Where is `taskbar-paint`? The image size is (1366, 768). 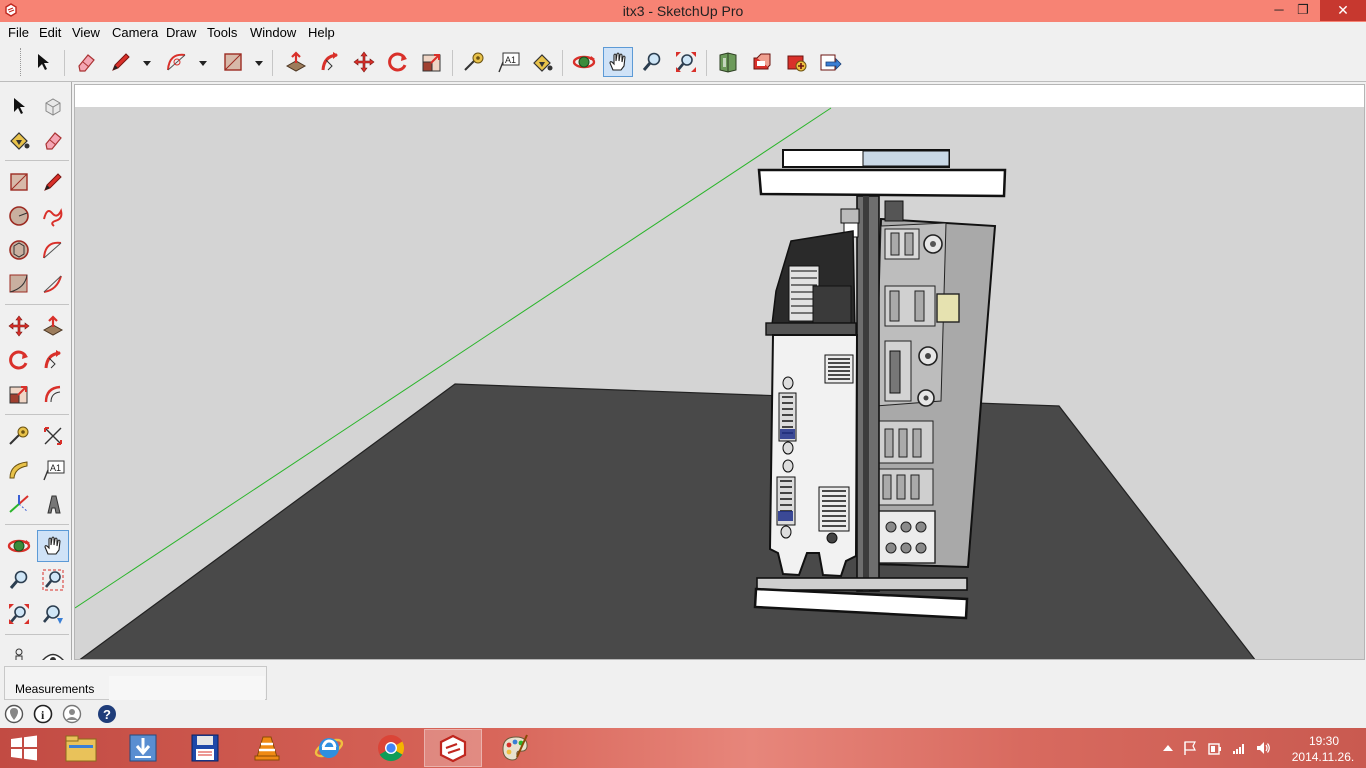 taskbar-paint is located at coordinates (515, 748).